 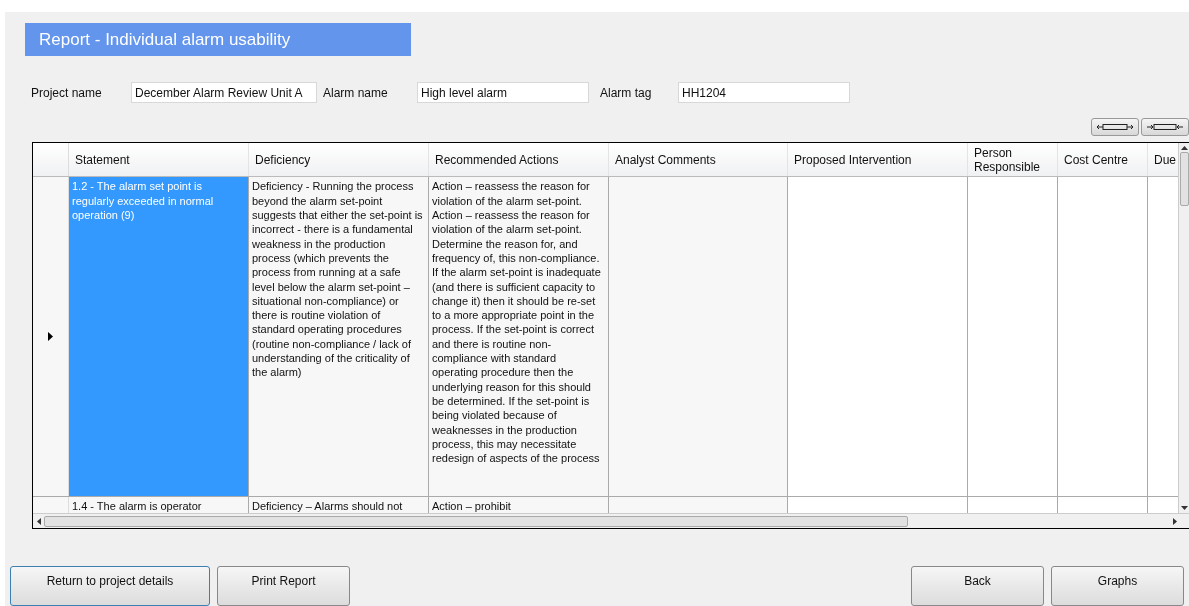 What do you see at coordinates (1117, 586) in the screenshot?
I see `footer-button: Graphs` at bounding box center [1117, 586].